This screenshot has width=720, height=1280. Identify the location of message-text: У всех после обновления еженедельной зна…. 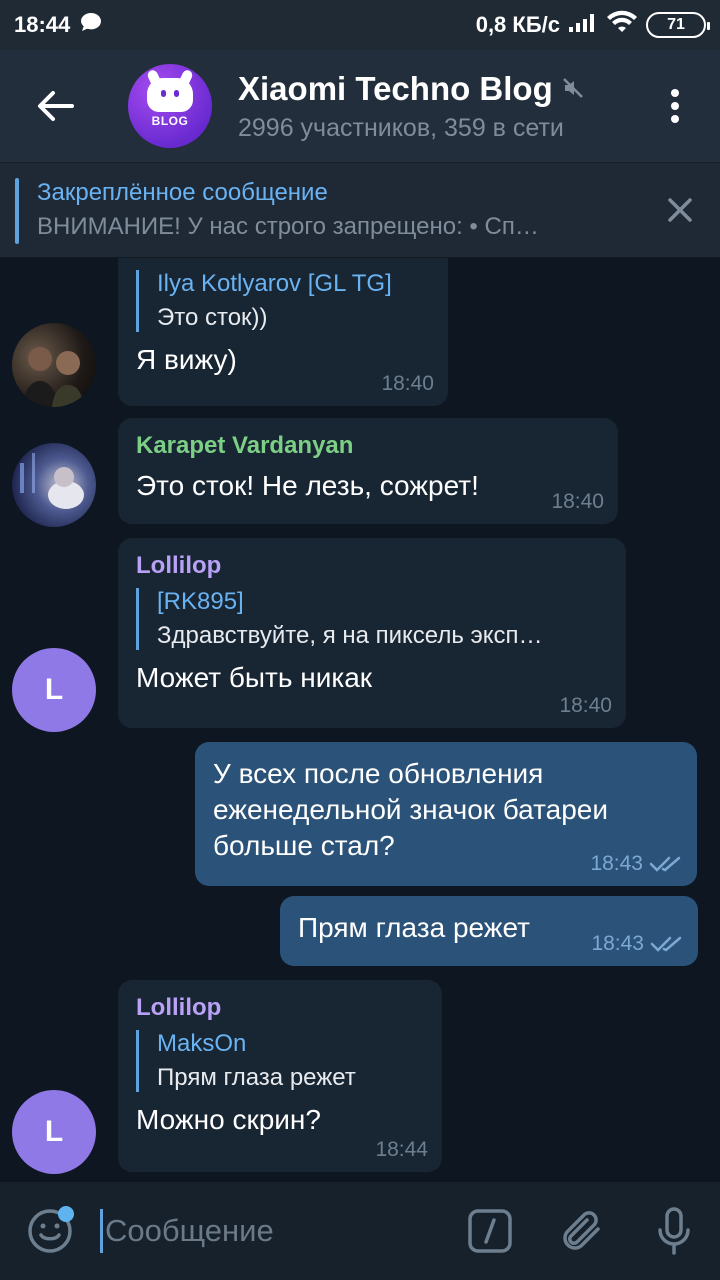
(411, 809).